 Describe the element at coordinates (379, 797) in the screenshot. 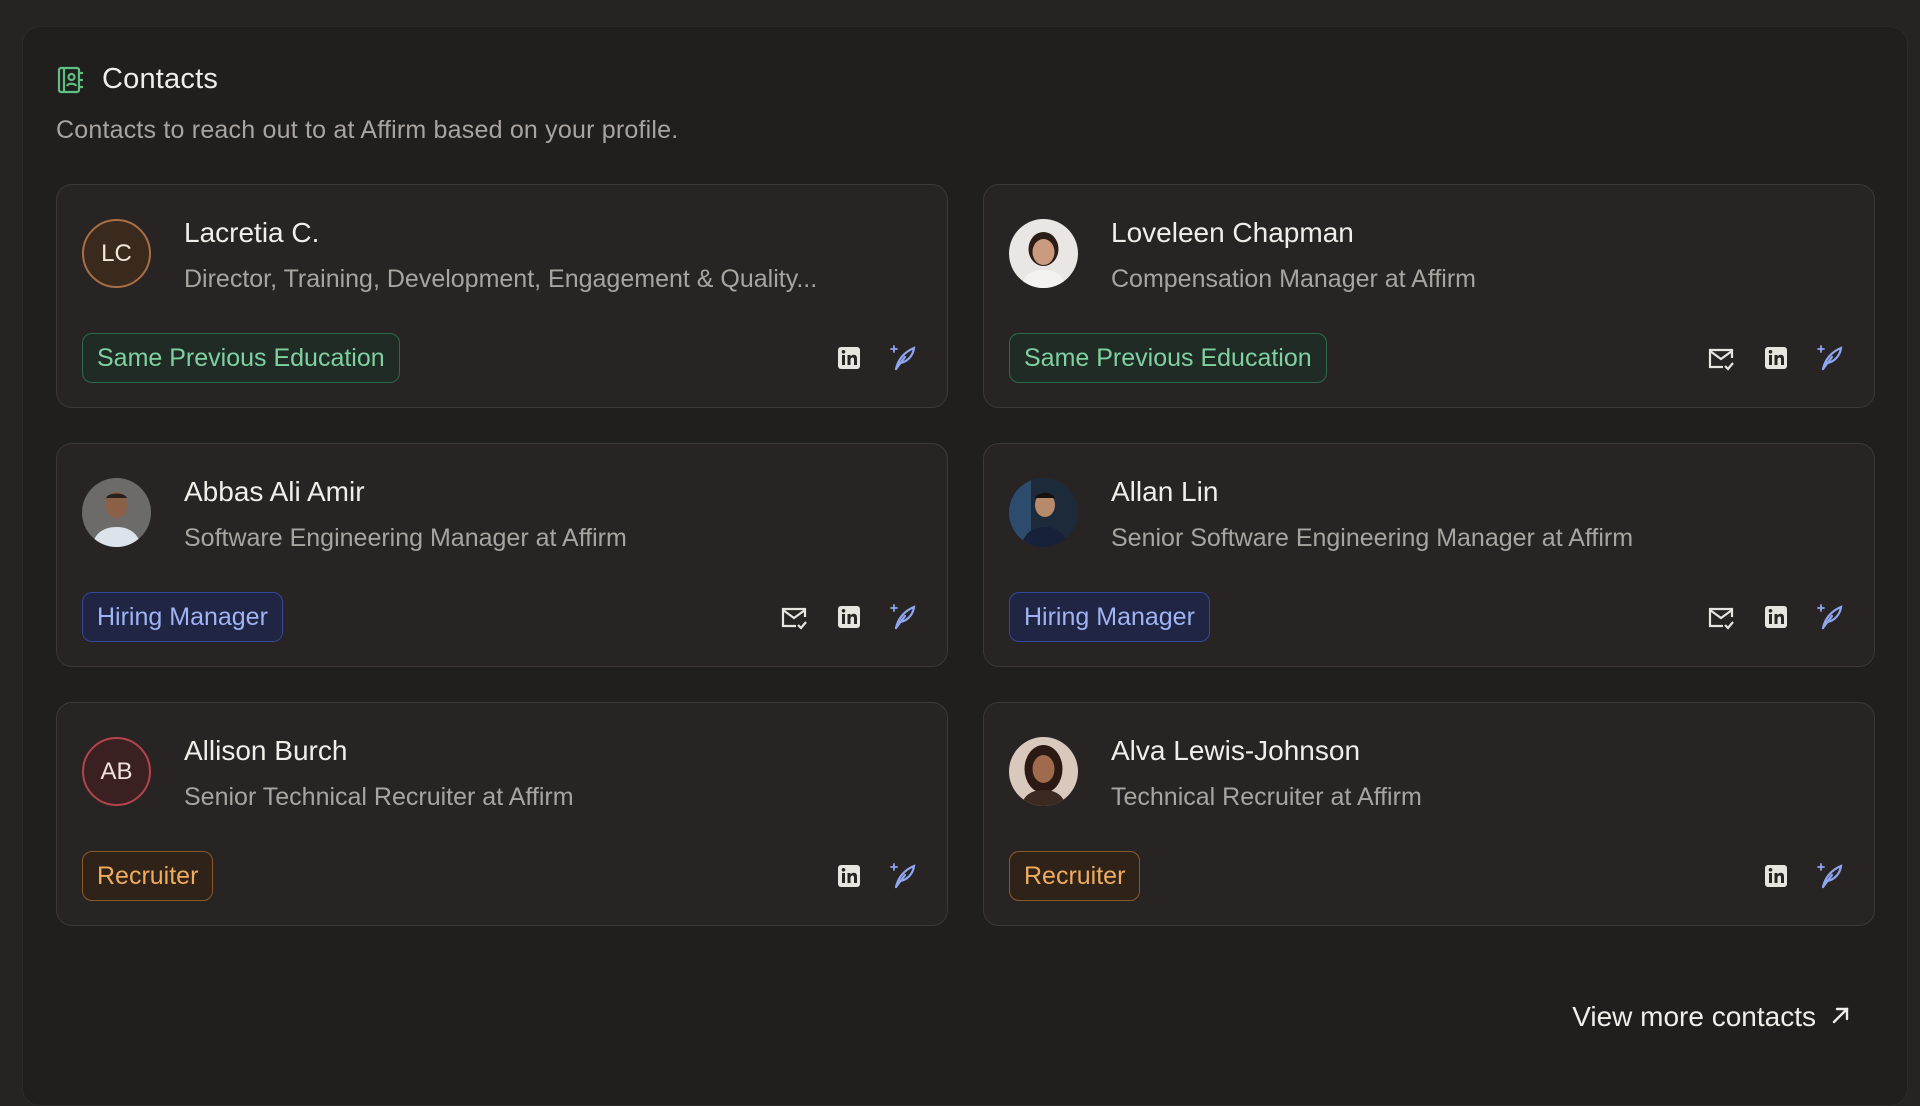

I see `contact-role: Senior Technical Recruiter at Affirm` at that location.